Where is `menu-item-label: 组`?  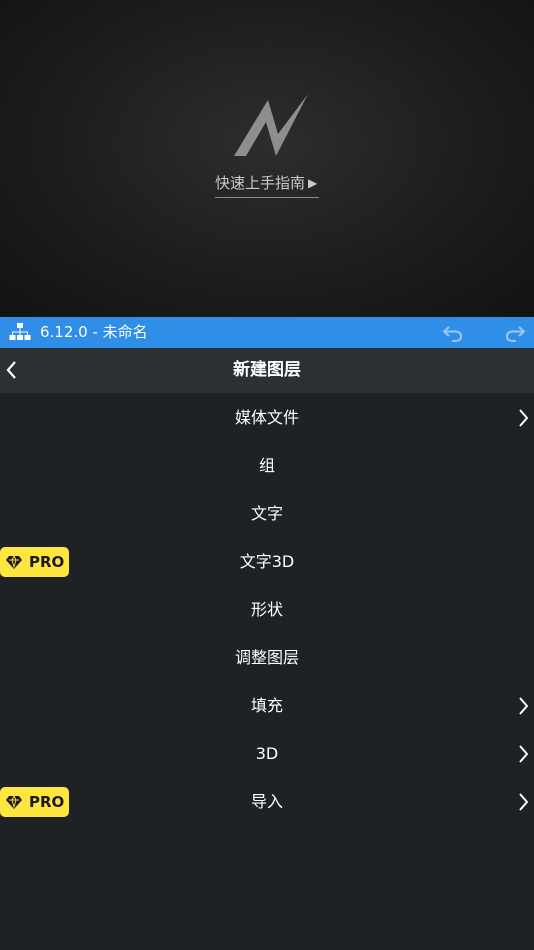 menu-item-label: 组 is located at coordinates (266, 465).